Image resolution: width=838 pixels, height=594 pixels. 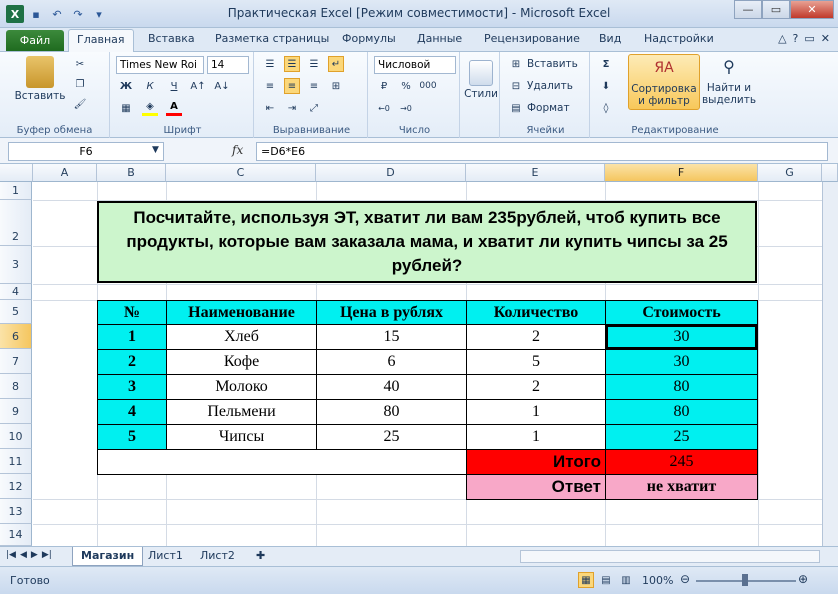 What do you see at coordinates (292, 64) in the screenshot?
I see `align-middle-icon: ☰` at bounding box center [292, 64].